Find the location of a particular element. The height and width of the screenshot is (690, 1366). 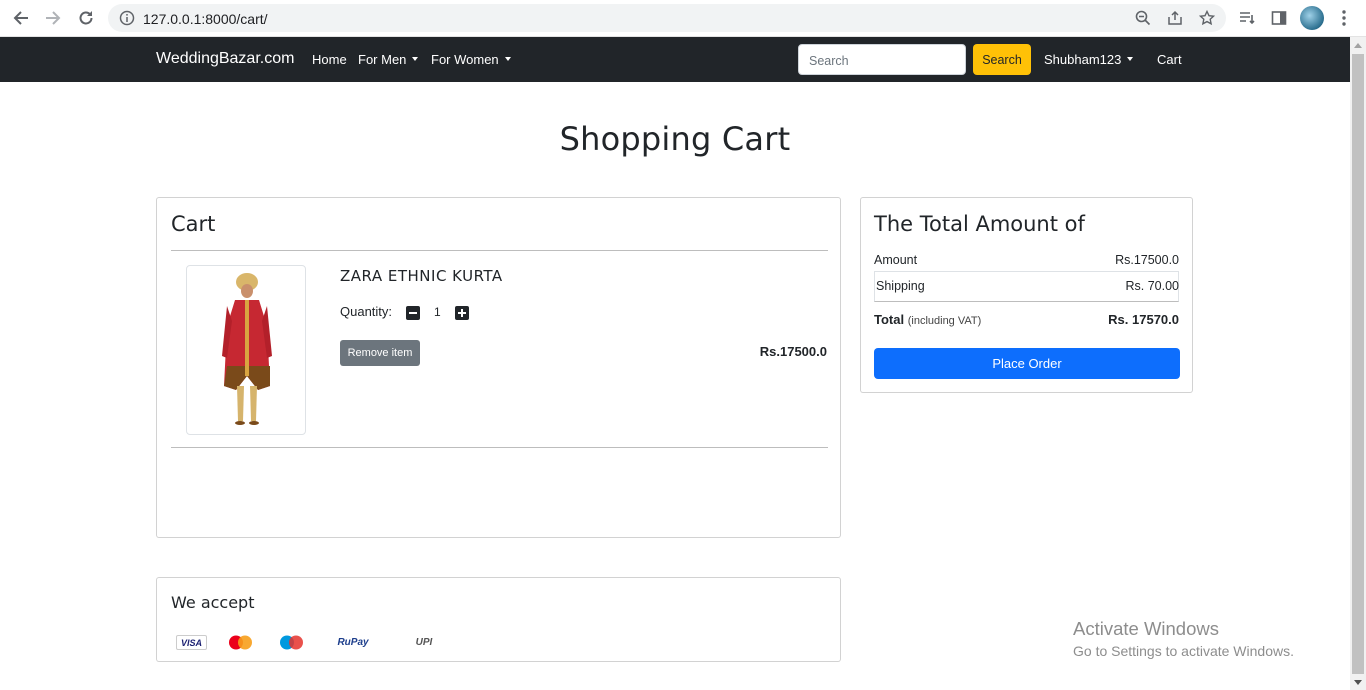

summary-title: The Total Amount of is located at coordinates (979, 224).